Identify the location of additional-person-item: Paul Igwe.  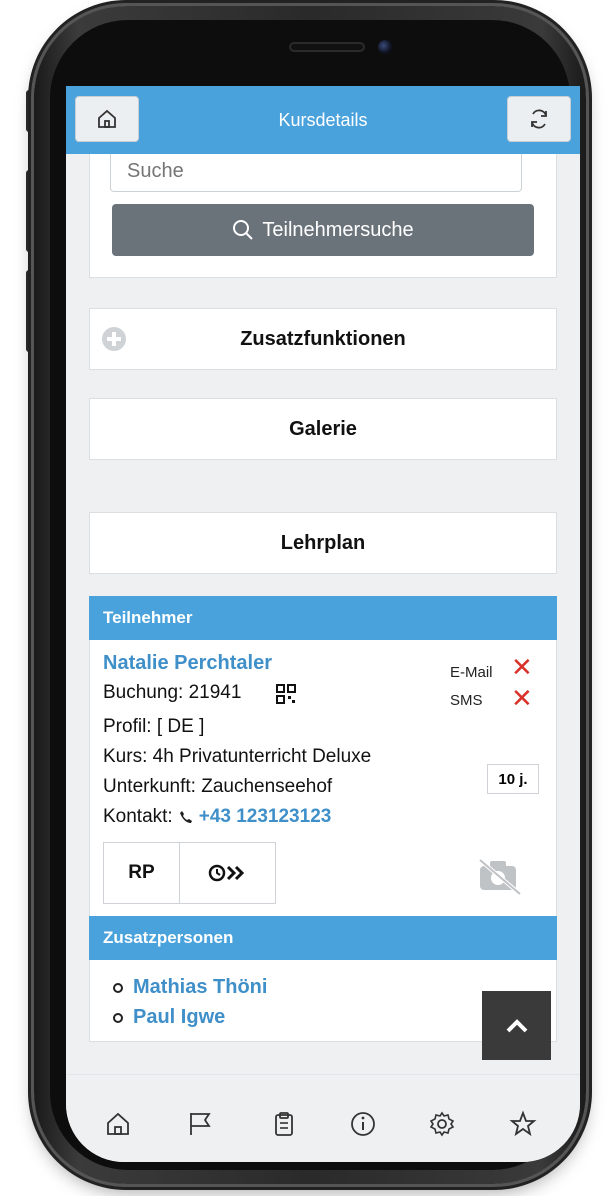
(169, 1017).